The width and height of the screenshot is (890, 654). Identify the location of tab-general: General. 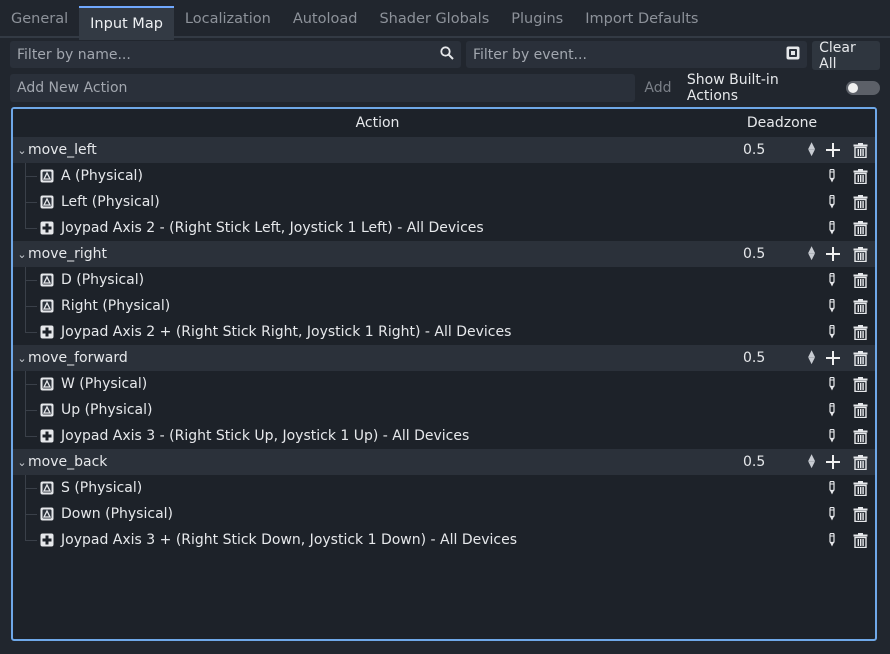
(39, 19).